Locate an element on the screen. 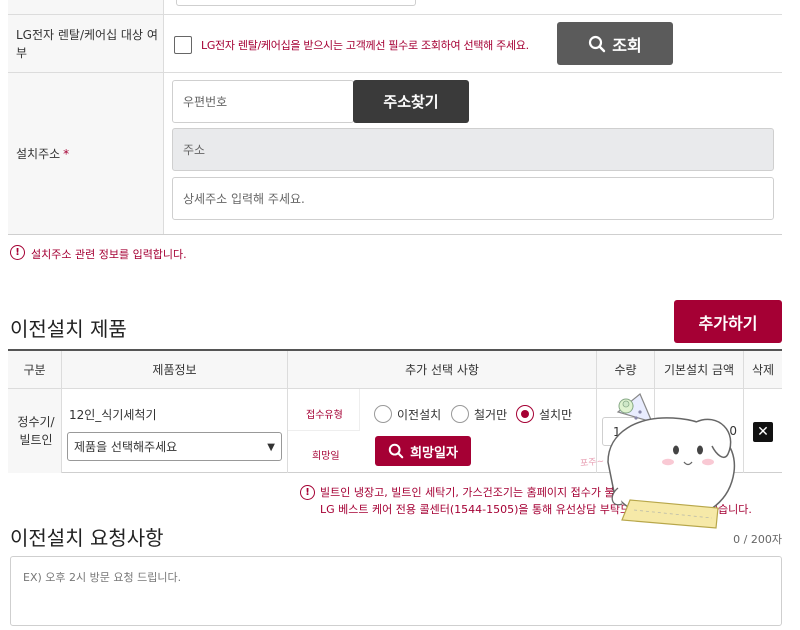  table-row: 정수기/빌트인 is located at coordinates (35, 431).